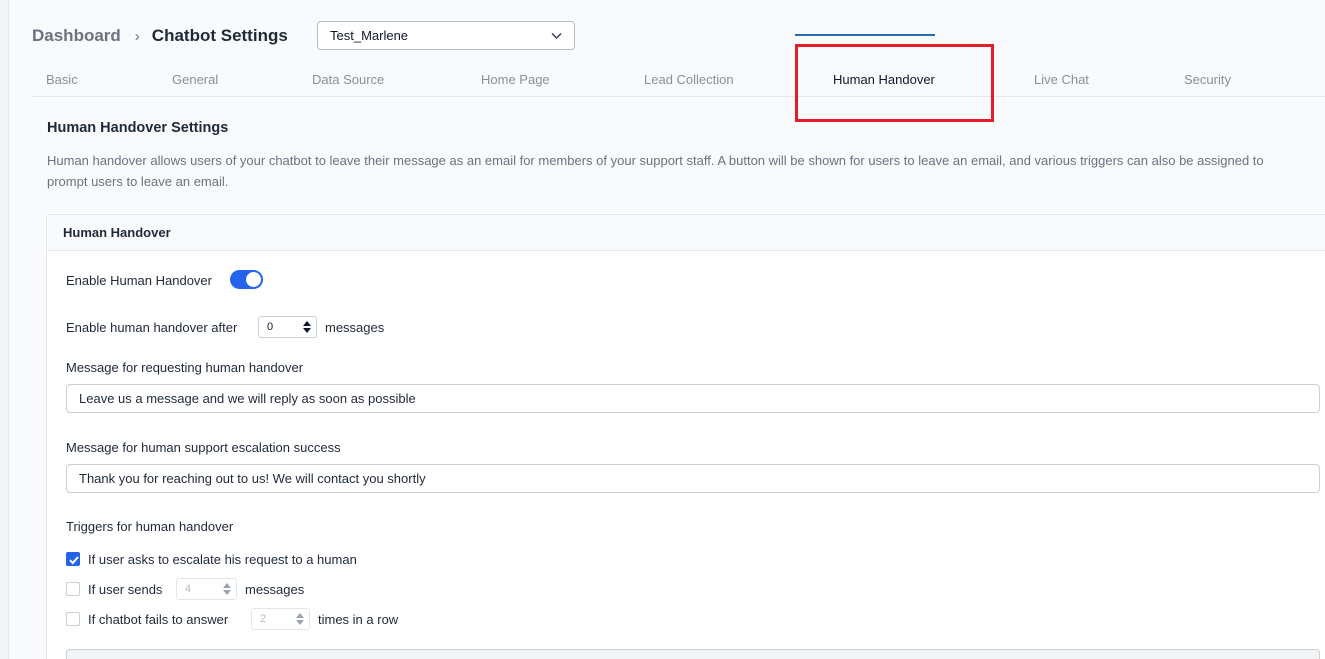  Describe the element at coordinates (270, 327) in the screenshot. I see `handover-after-value: 0` at that location.